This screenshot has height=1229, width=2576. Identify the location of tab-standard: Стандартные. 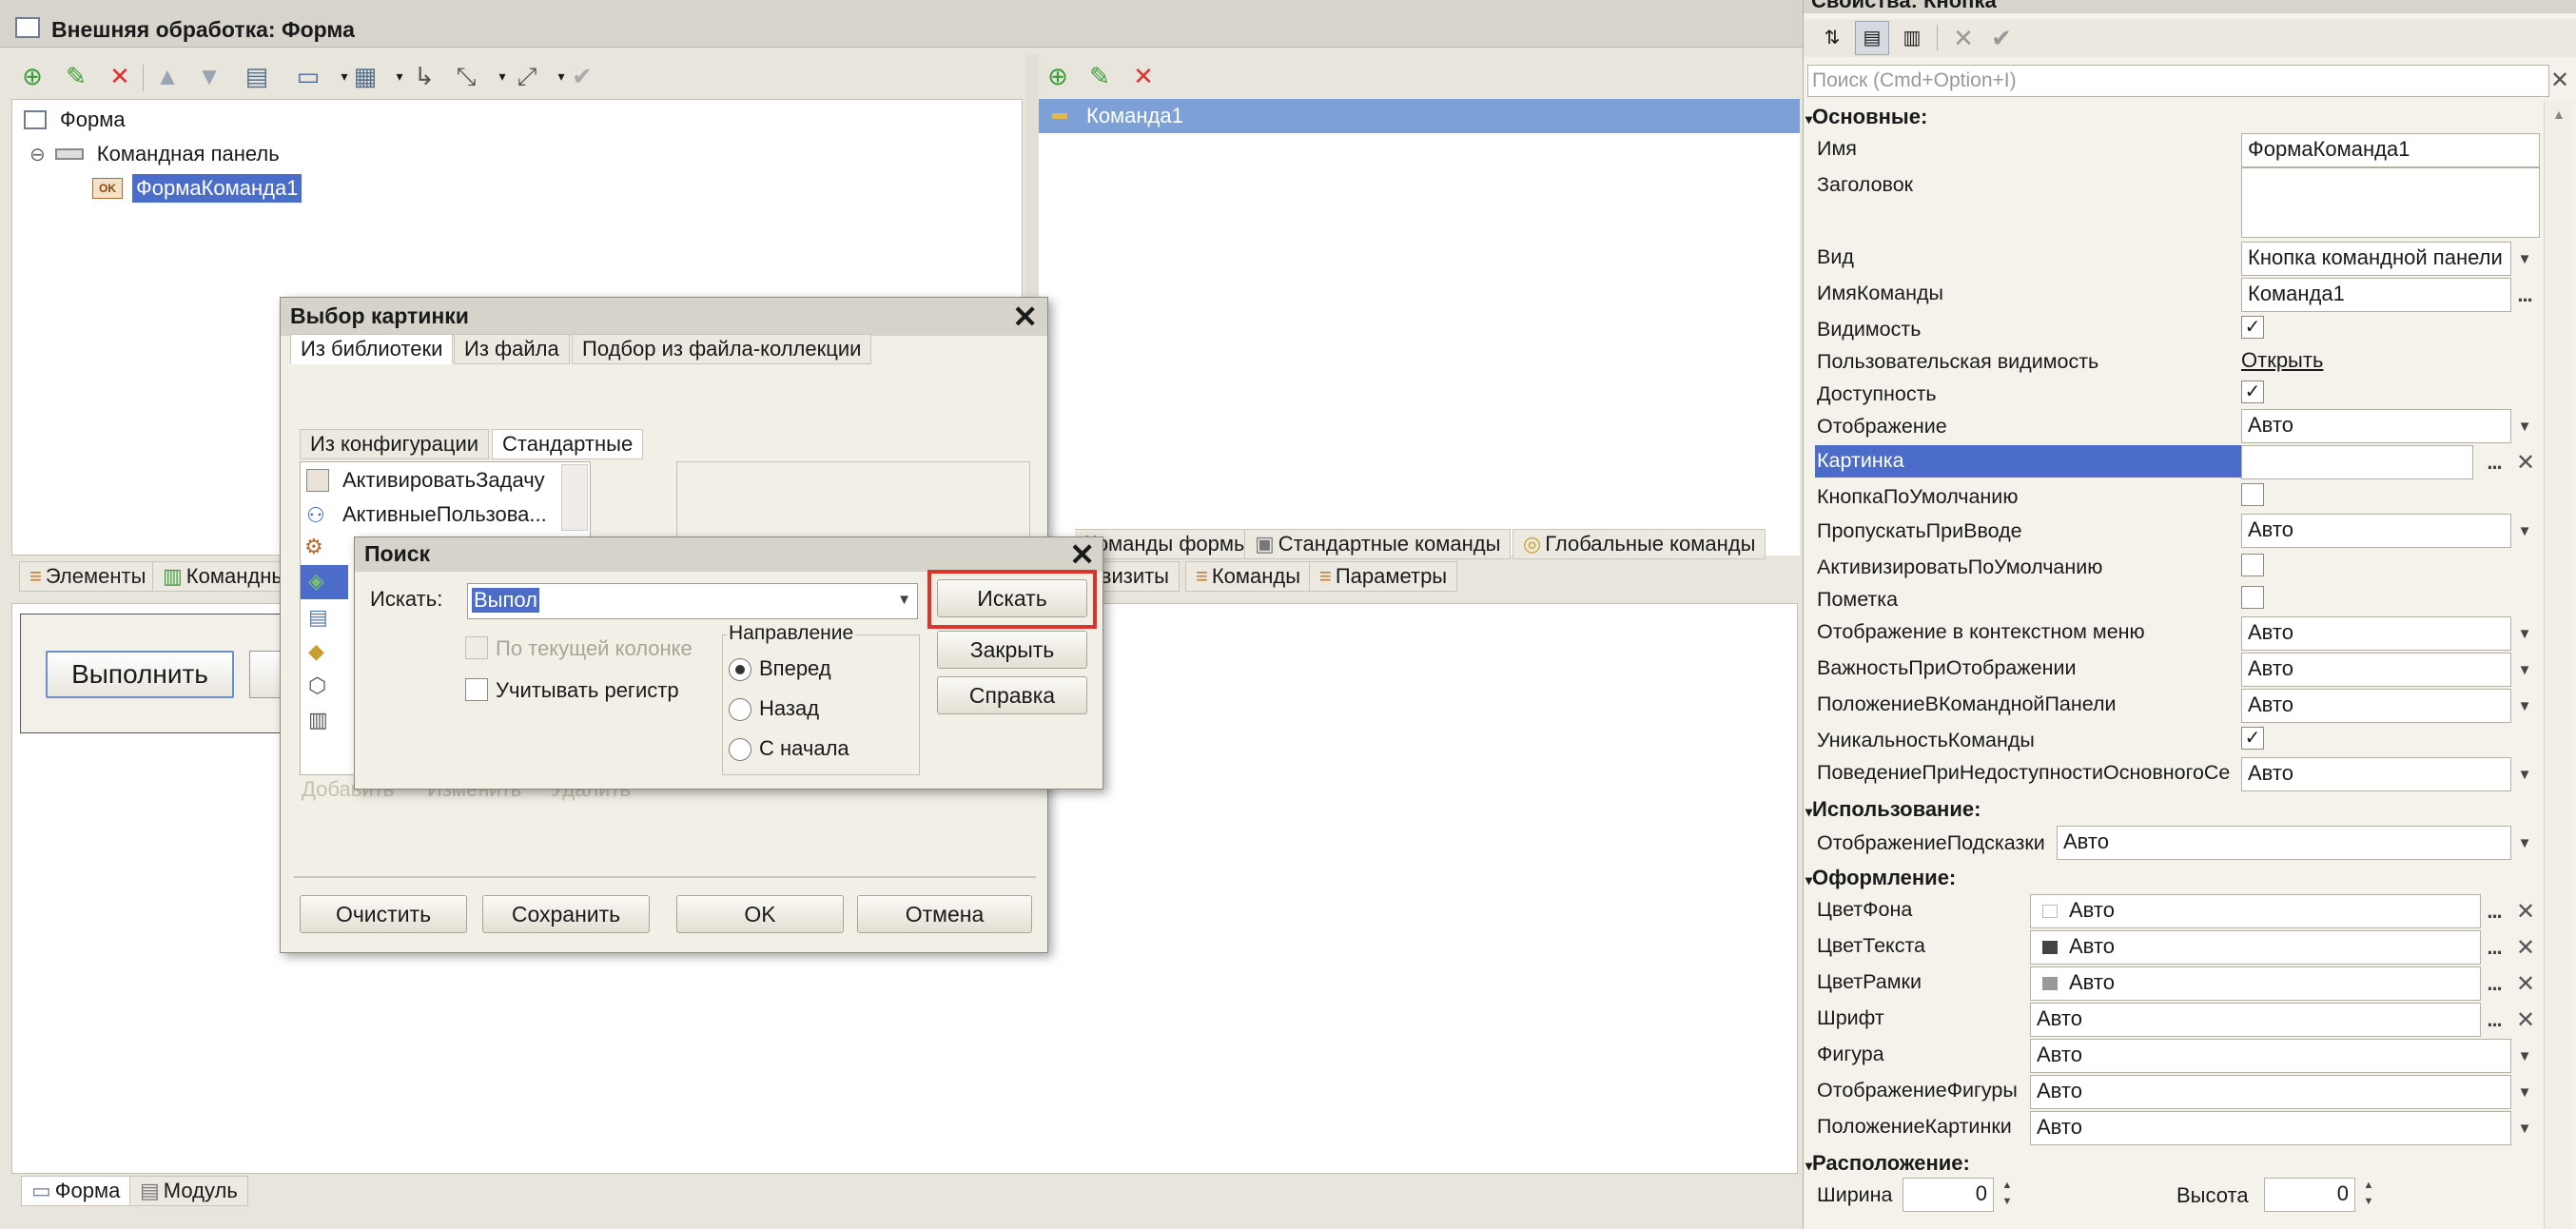
(568, 444).